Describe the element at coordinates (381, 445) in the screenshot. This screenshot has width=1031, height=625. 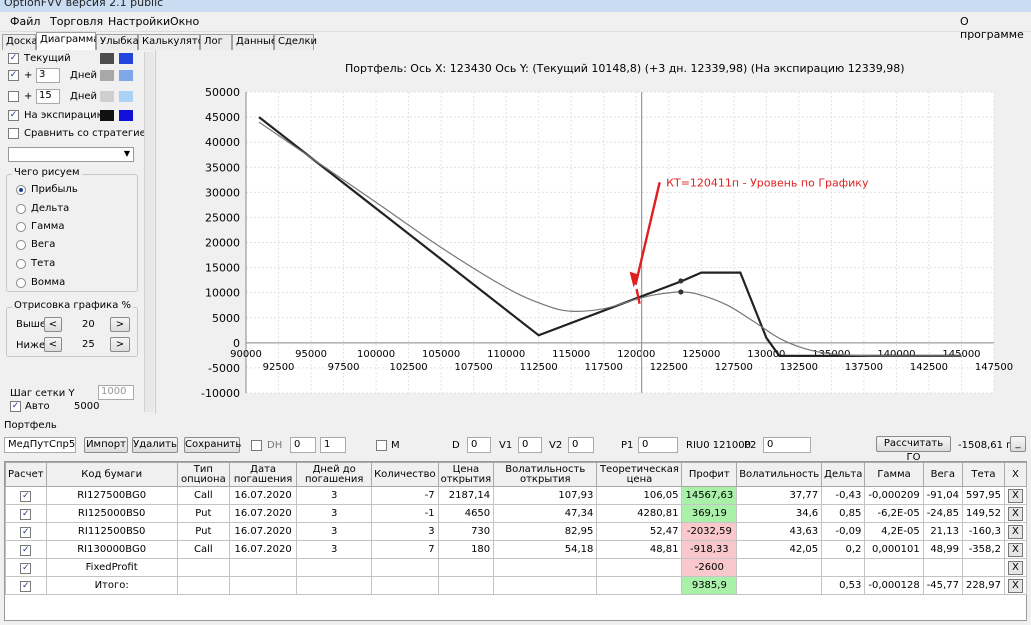
I see `m-checkbox` at that location.